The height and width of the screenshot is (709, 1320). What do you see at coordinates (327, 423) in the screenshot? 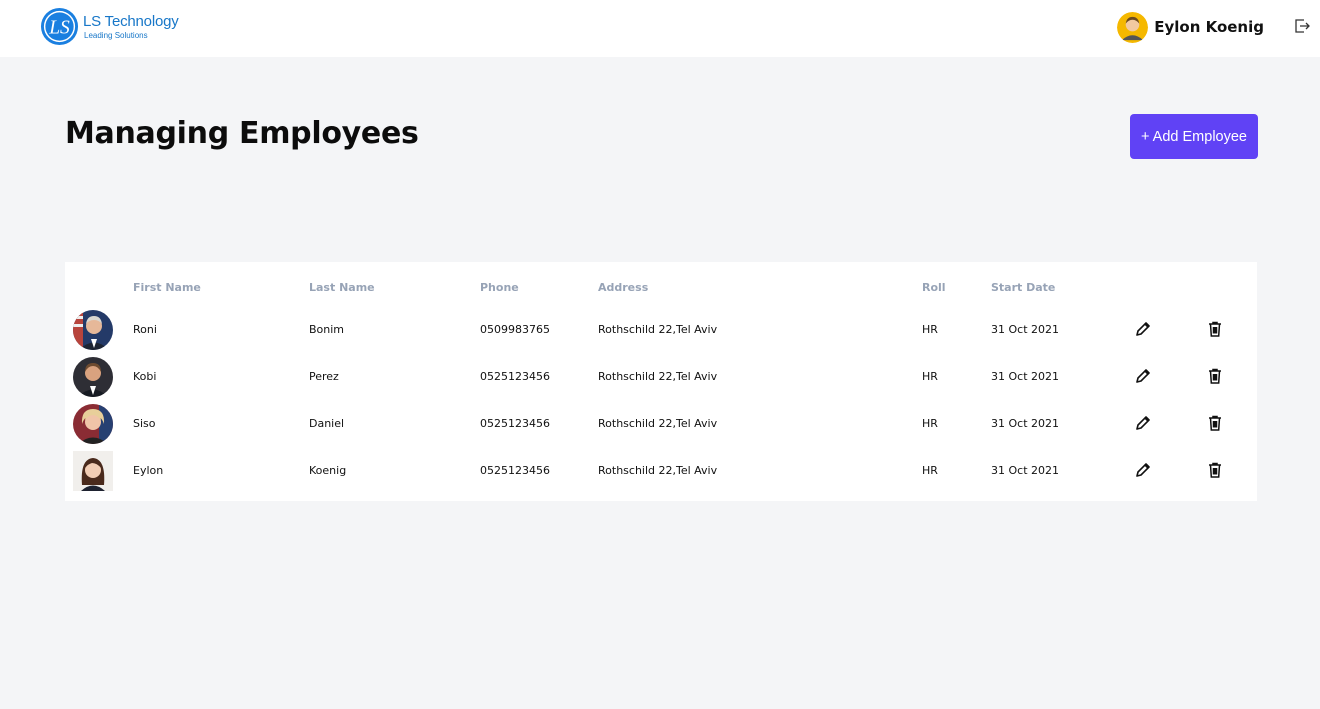
I see `last-name-cell: Daniel` at bounding box center [327, 423].